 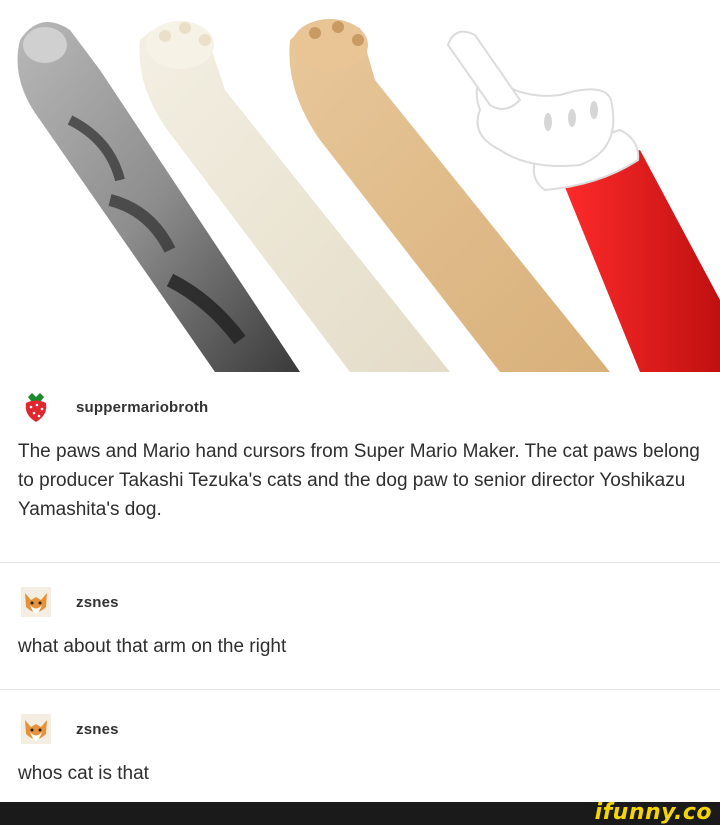 What do you see at coordinates (360, 812) in the screenshot?
I see `watermark-bar: ifunny.co` at bounding box center [360, 812].